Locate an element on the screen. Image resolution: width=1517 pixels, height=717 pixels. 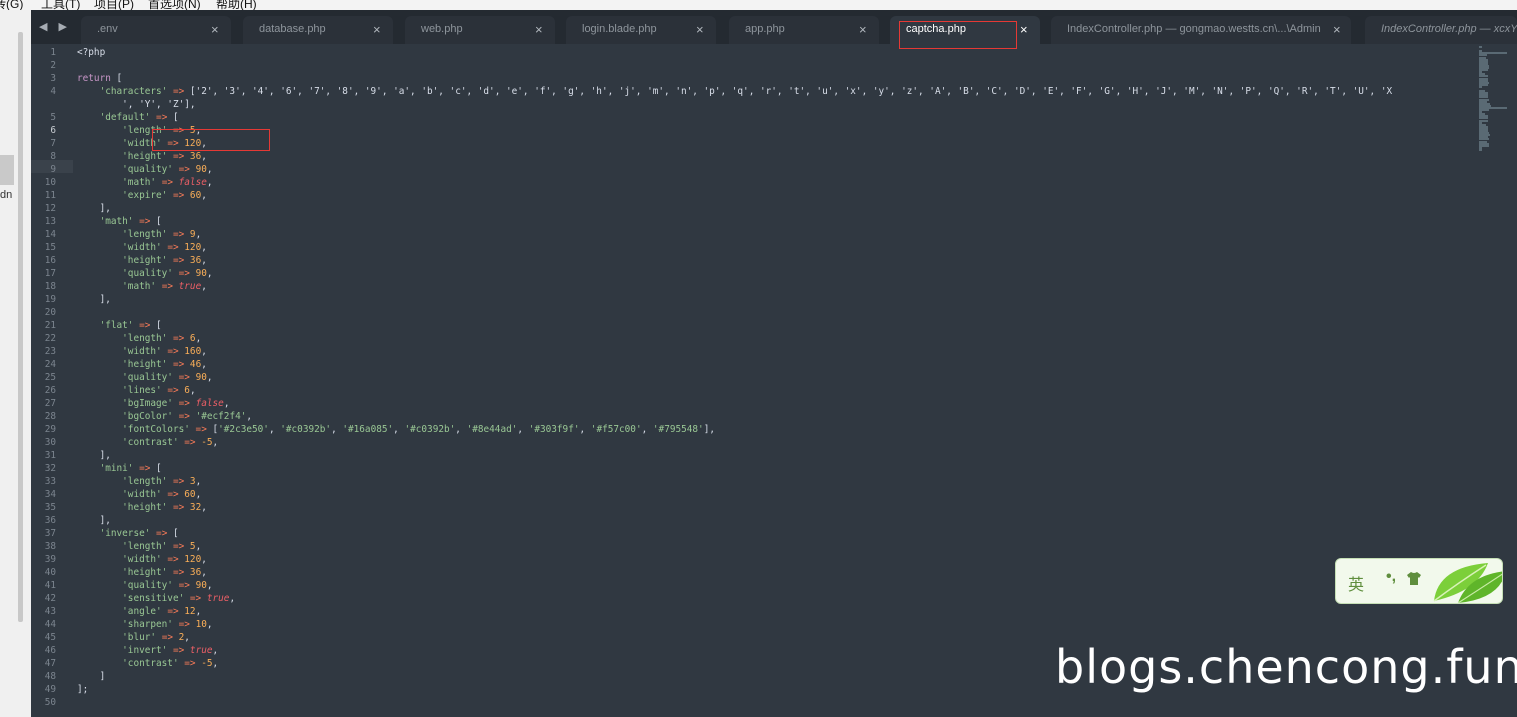
shirt-icon is located at coordinates (1414, 580).